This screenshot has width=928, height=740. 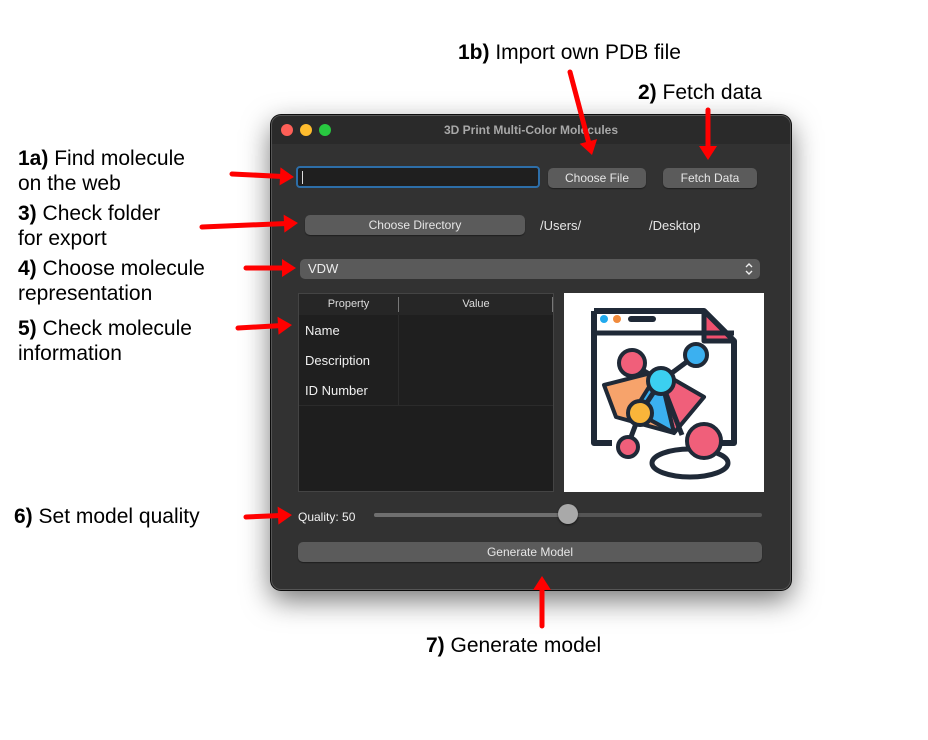 I want to click on molecule-logo-icon, so click(x=664, y=394).